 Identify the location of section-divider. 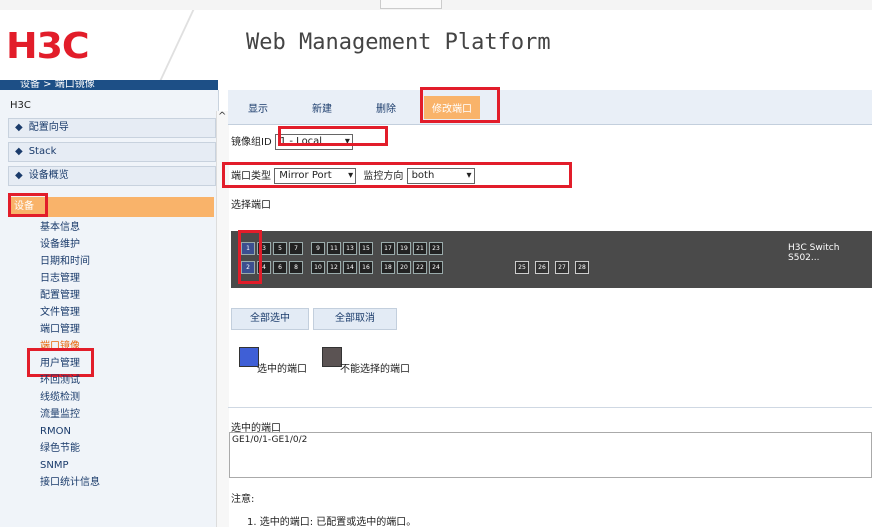
(550, 407).